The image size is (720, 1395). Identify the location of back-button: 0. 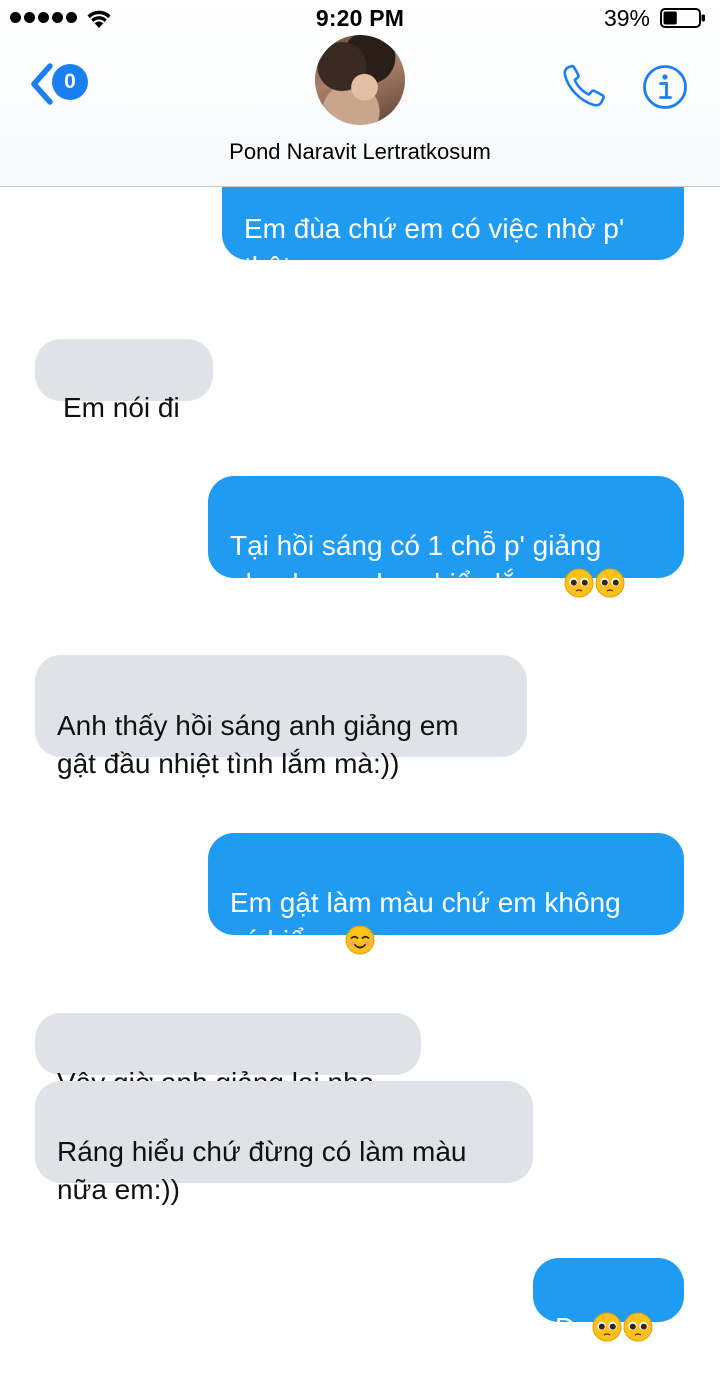
(63, 84).